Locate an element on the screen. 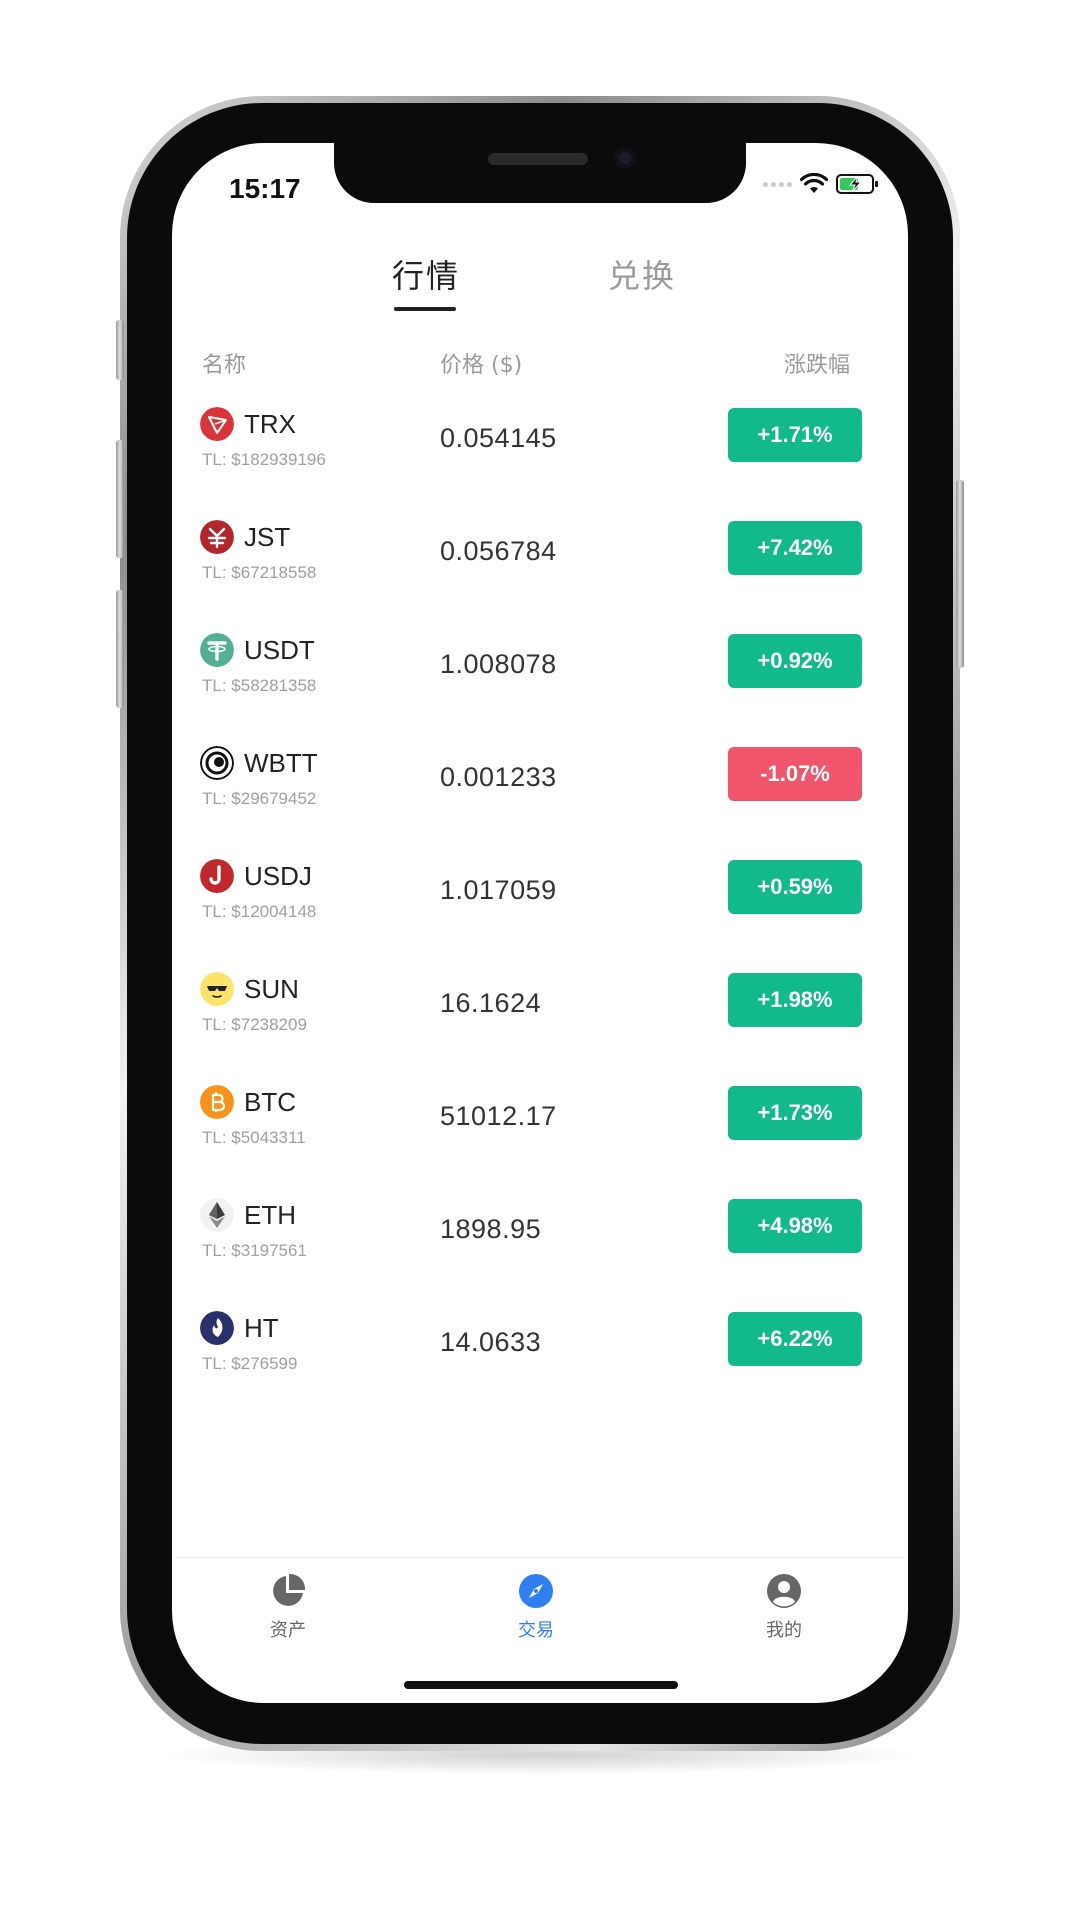 The height and width of the screenshot is (1919, 1080). change-badge: +7.42% is located at coordinates (795, 548).